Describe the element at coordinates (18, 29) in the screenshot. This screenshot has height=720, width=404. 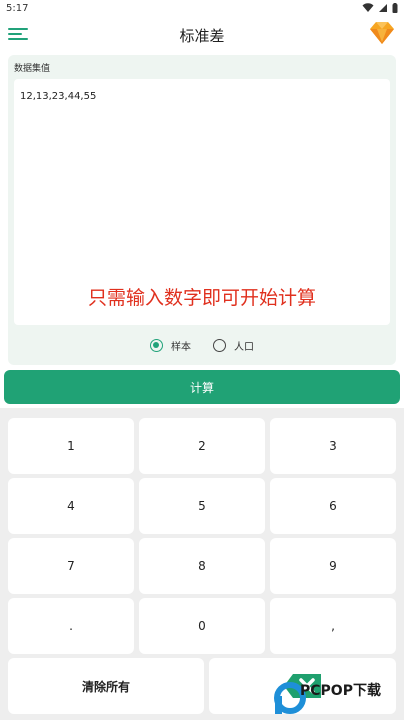
I see `menu-icon` at that location.